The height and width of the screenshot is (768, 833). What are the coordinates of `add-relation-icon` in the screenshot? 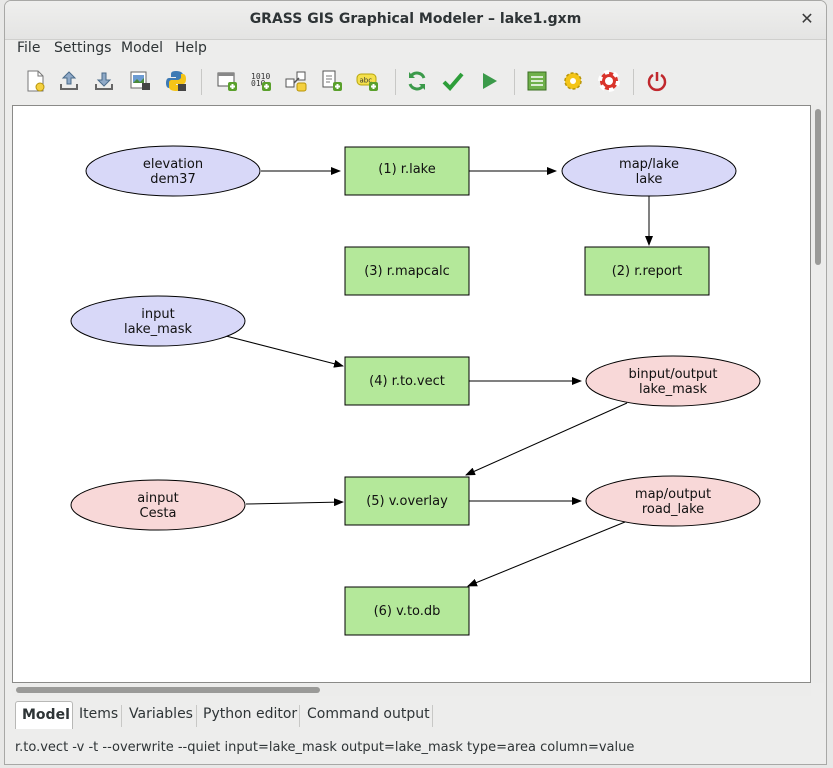 It's located at (296, 81).